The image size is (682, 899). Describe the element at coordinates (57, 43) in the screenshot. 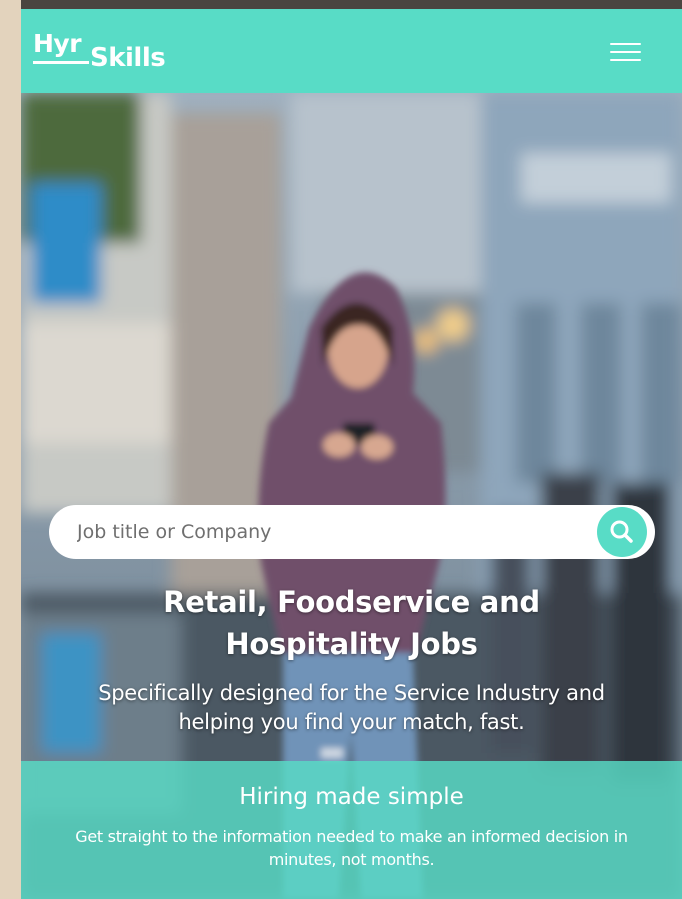

I see `logo-text-hyr: Hyr` at that location.